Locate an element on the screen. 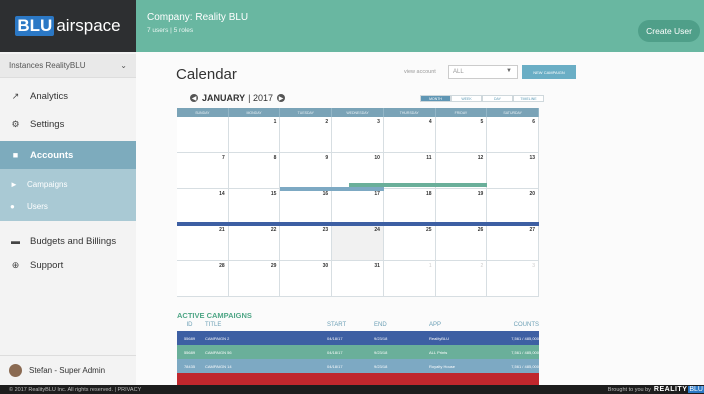 This screenshot has width=704, height=394. calendar-day: 22 is located at coordinates (254, 243).